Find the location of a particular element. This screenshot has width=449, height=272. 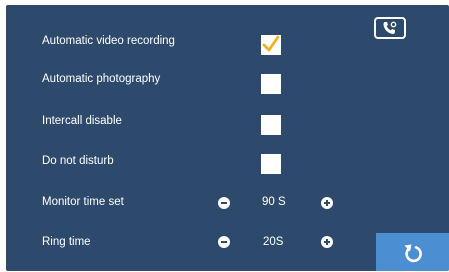

monitor-time-value: 90 S is located at coordinates (274, 202).